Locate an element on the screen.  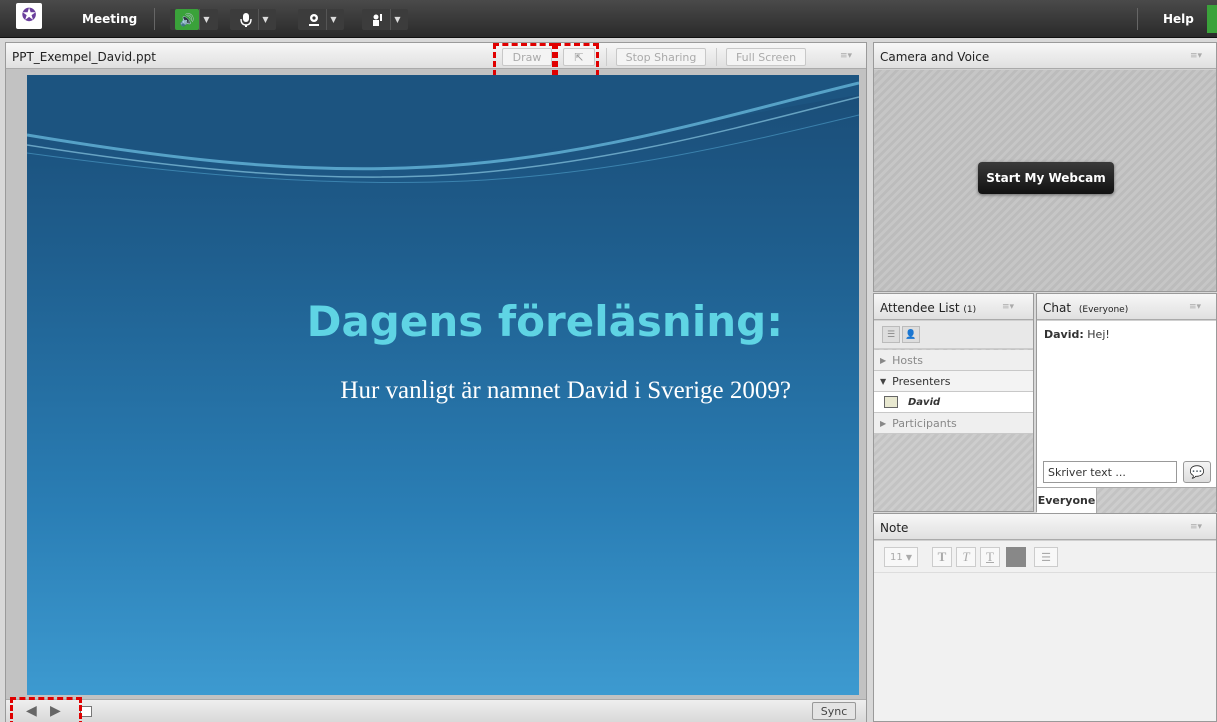
italic-icon: T is located at coordinates (966, 557).